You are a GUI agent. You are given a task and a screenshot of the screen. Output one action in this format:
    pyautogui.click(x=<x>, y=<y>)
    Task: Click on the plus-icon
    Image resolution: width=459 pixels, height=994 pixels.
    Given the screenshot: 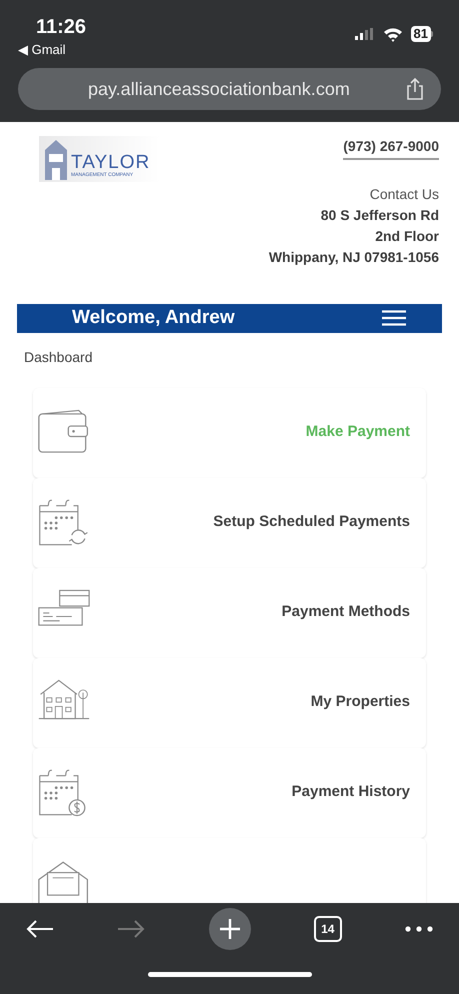 What is the action you would take?
    pyautogui.click(x=230, y=929)
    